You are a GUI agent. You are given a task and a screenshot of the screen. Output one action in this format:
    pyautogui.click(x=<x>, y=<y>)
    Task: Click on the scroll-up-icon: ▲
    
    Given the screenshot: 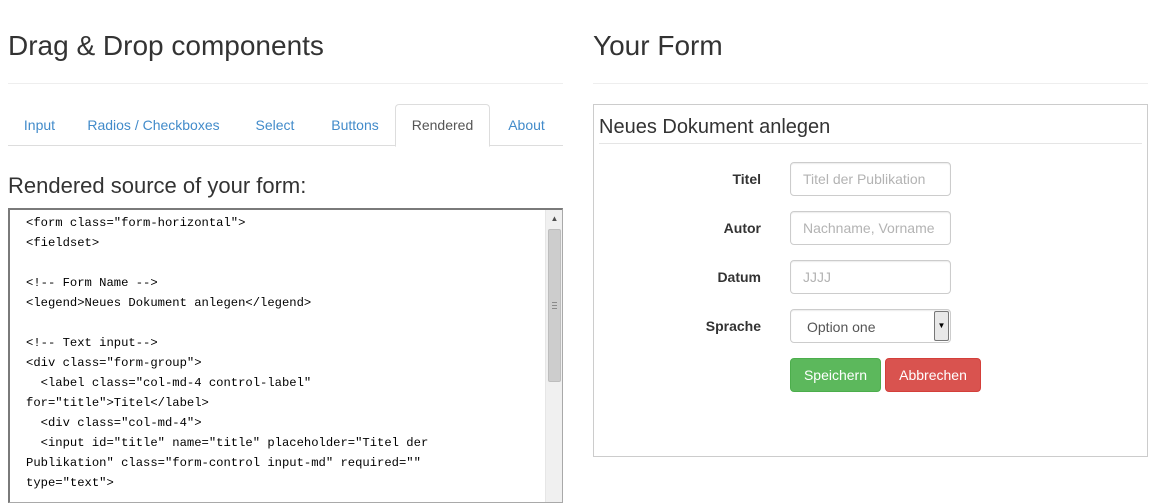 What is the action you would take?
    pyautogui.click(x=554, y=218)
    